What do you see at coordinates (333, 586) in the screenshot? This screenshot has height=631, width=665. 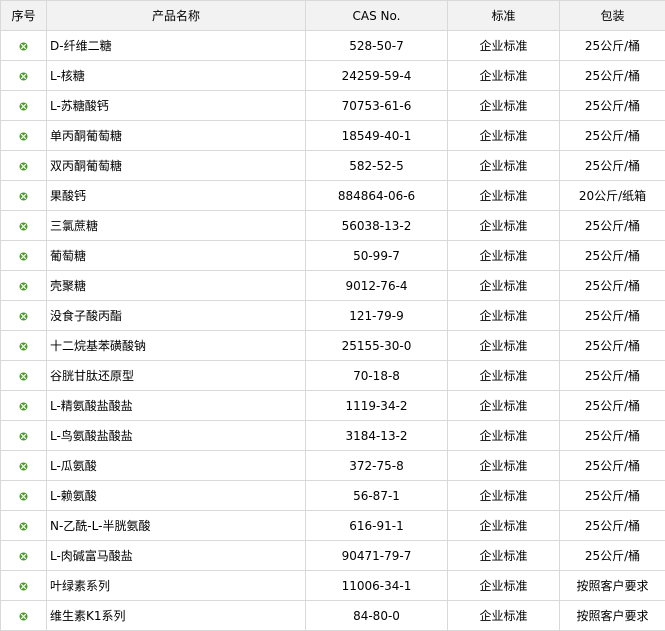 I see `table-row: 叶绿素系列11006-34-1企业标准按照客户要求` at bounding box center [333, 586].